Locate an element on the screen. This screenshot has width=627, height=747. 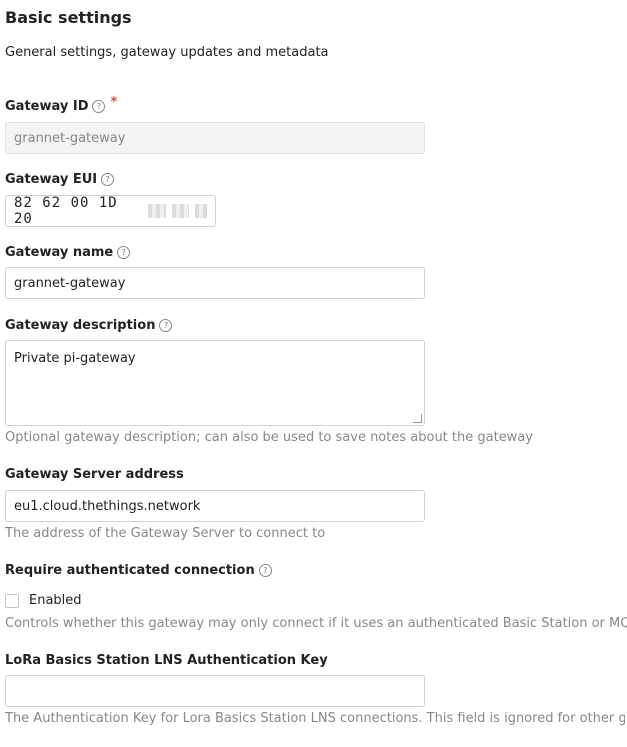
gateway-eui-input: 82 62 00 1D 20 is located at coordinates (110, 211).